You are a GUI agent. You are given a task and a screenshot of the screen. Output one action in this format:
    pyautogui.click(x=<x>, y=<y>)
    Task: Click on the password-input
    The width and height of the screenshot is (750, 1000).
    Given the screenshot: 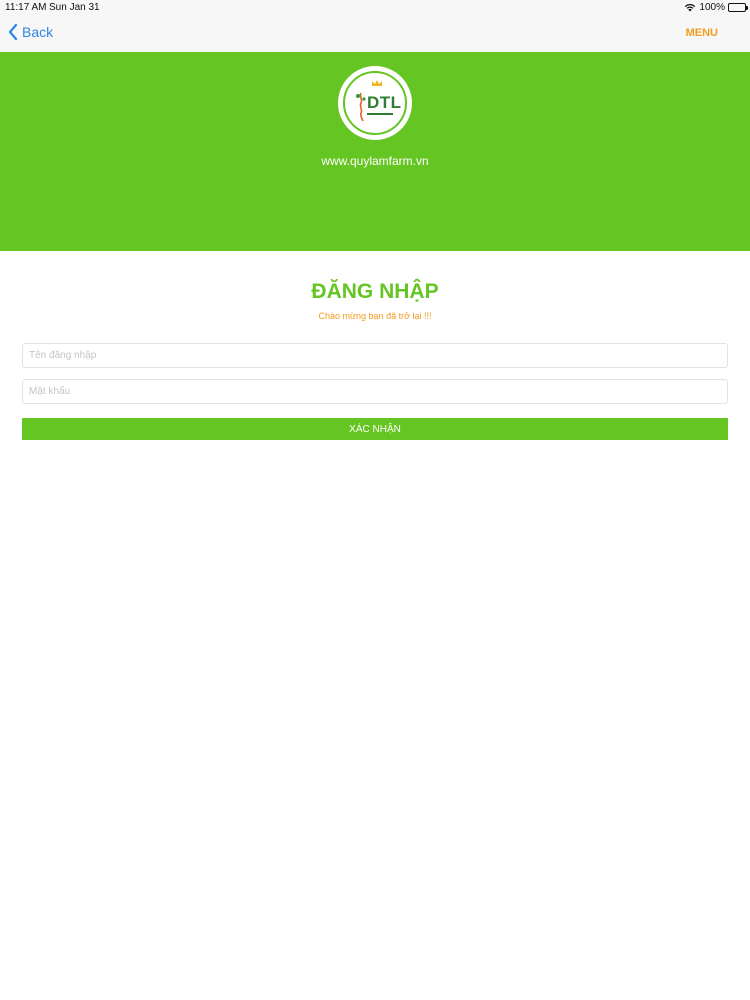 What is the action you would take?
    pyautogui.click(x=375, y=391)
    